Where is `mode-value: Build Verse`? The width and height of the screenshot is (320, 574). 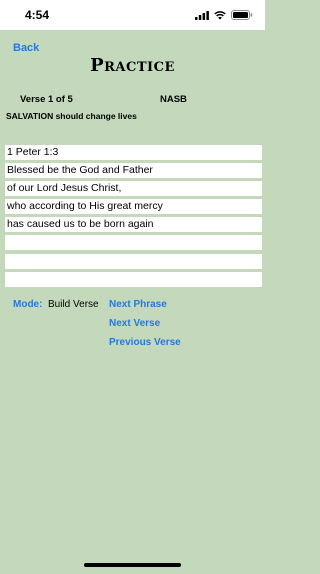
mode-value: Build Verse is located at coordinates (73, 304).